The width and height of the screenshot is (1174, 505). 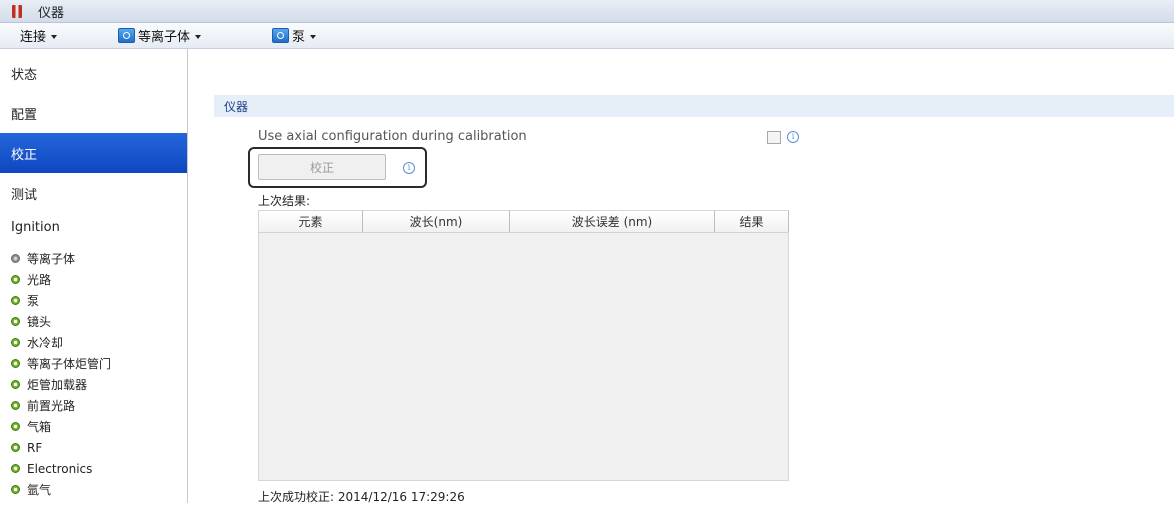 I want to click on last-result-label: 上次结果:, so click(x=284, y=201).